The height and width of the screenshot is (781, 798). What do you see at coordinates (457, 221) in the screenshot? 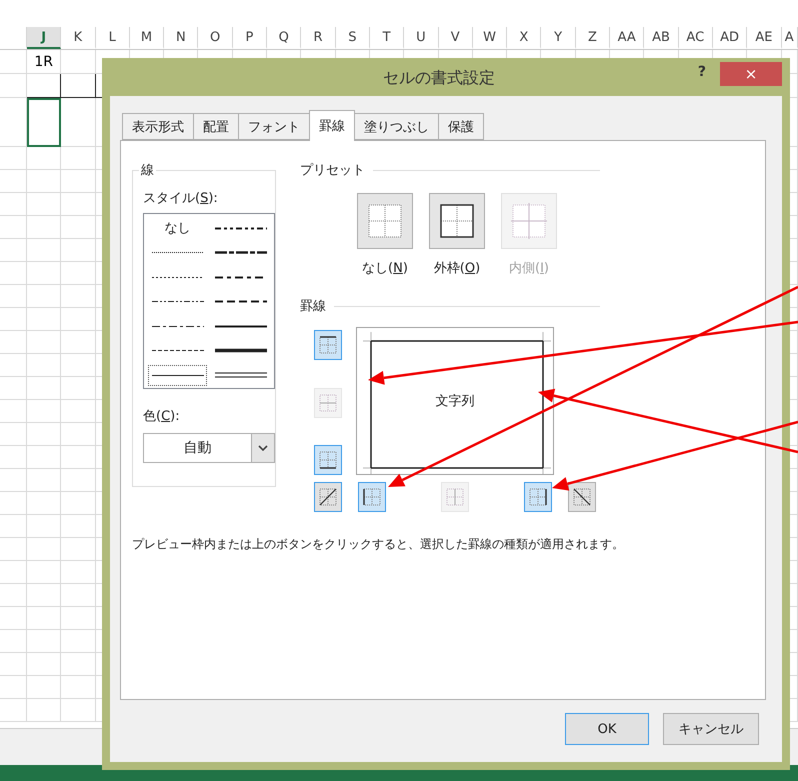
I see `preset-button` at bounding box center [457, 221].